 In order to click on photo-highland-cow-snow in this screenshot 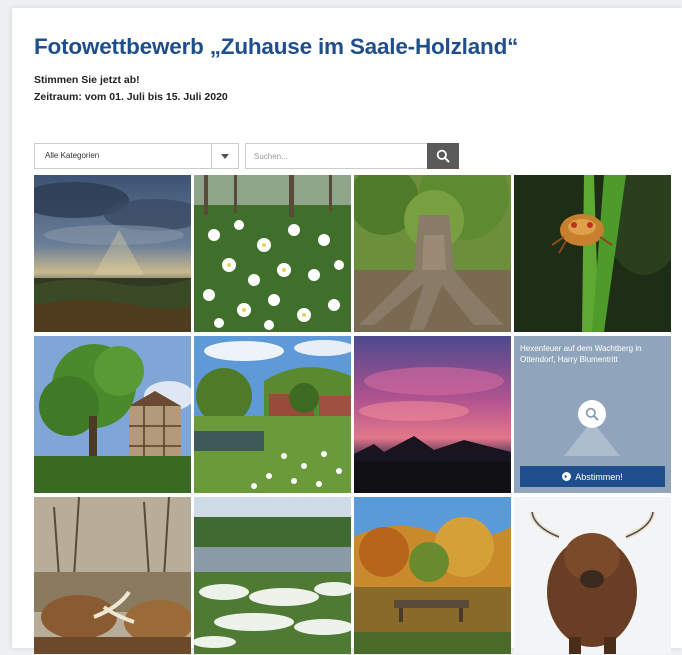, I will do `click(592, 575)`.